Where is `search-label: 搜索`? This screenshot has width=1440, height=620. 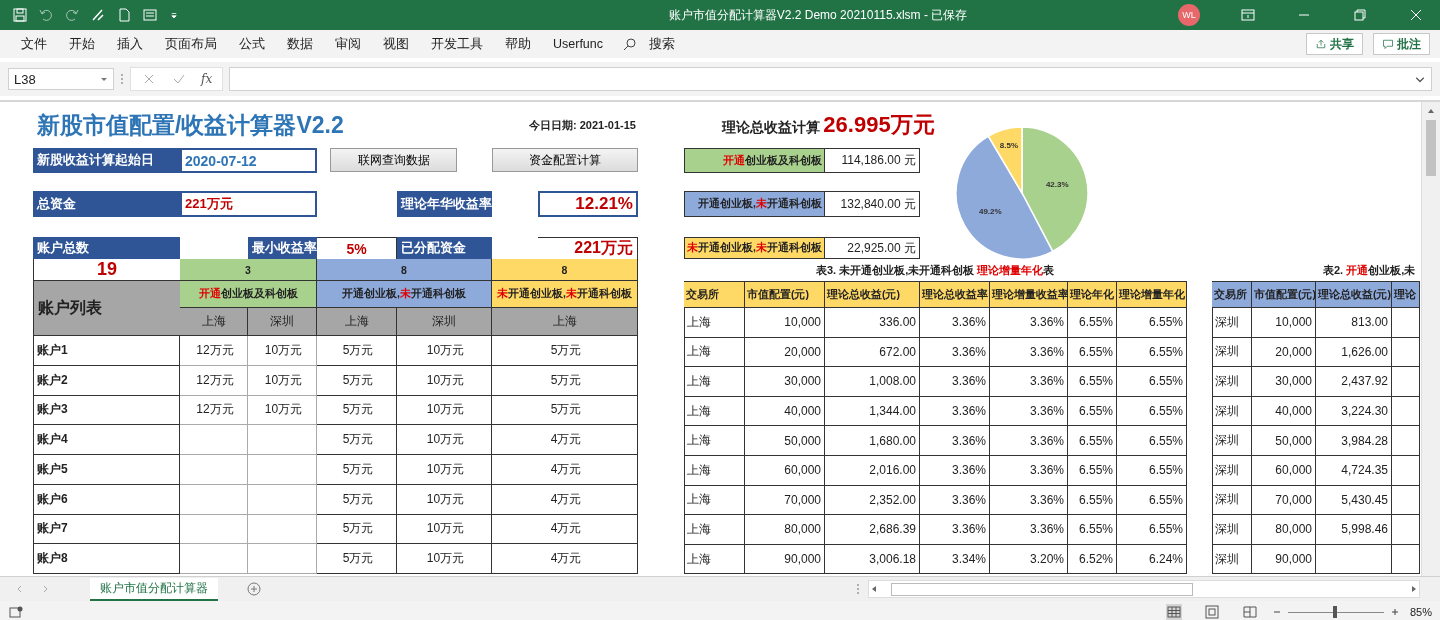
search-label: 搜索 is located at coordinates (662, 44).